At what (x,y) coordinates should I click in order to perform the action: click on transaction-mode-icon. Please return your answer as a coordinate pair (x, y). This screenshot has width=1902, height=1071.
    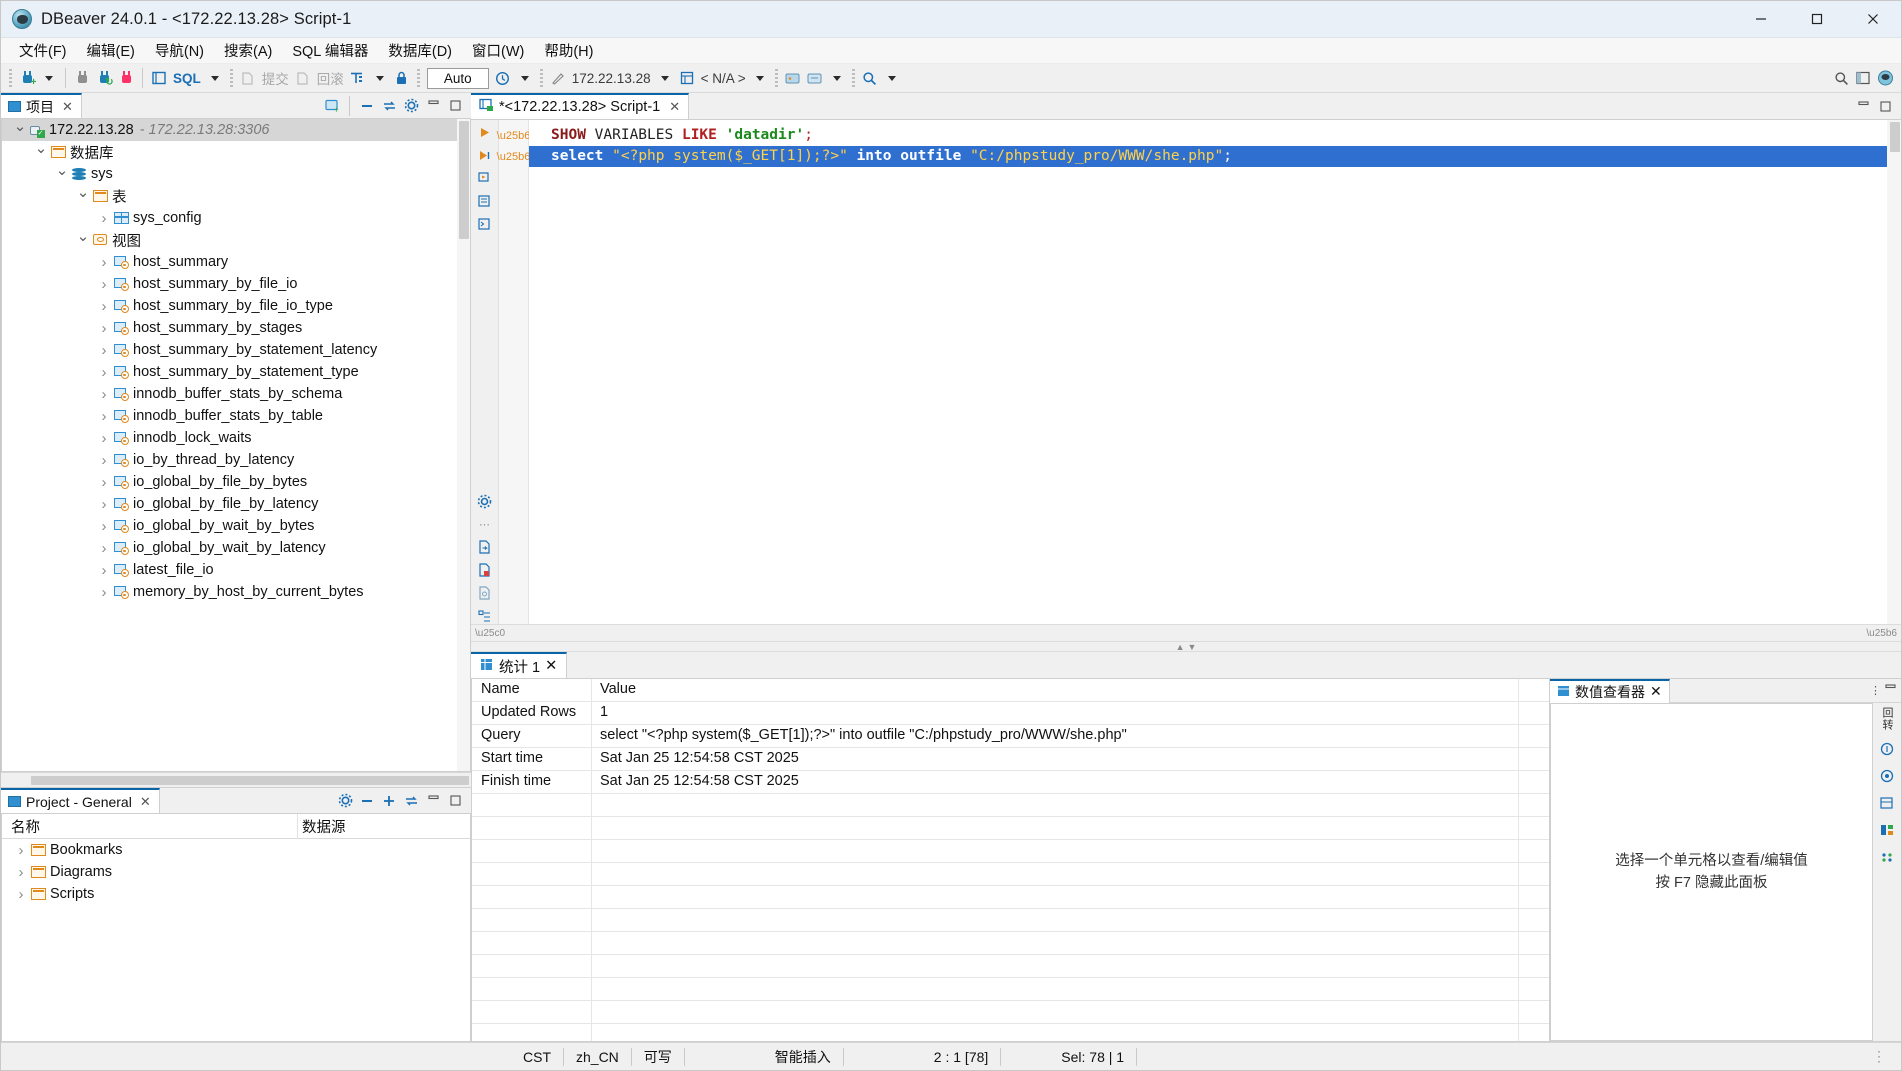
    Looking at the image, I should click on (358, 78).